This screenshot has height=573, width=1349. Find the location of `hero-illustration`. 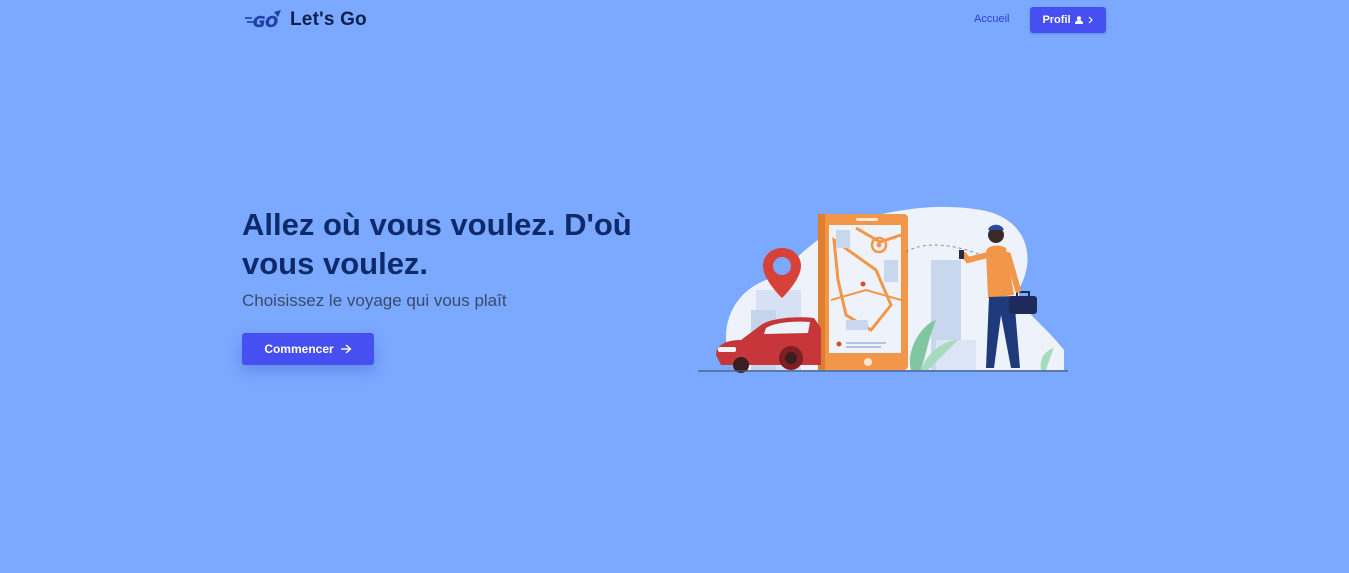

hero-illustration is located at coordinates (883, 289).